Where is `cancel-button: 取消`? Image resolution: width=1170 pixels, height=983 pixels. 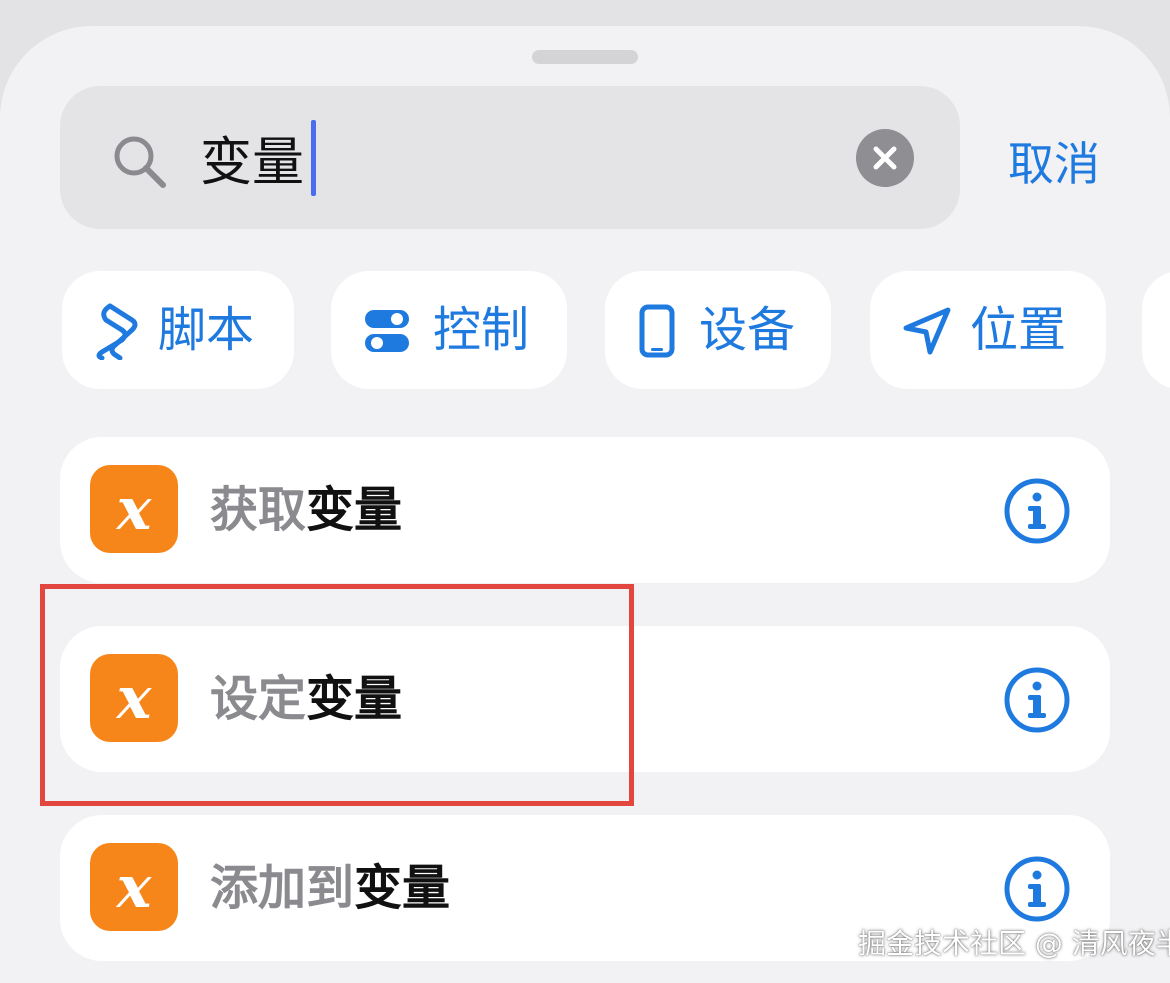 cancel-button: 取消 is located at coordinates (1054, 164).